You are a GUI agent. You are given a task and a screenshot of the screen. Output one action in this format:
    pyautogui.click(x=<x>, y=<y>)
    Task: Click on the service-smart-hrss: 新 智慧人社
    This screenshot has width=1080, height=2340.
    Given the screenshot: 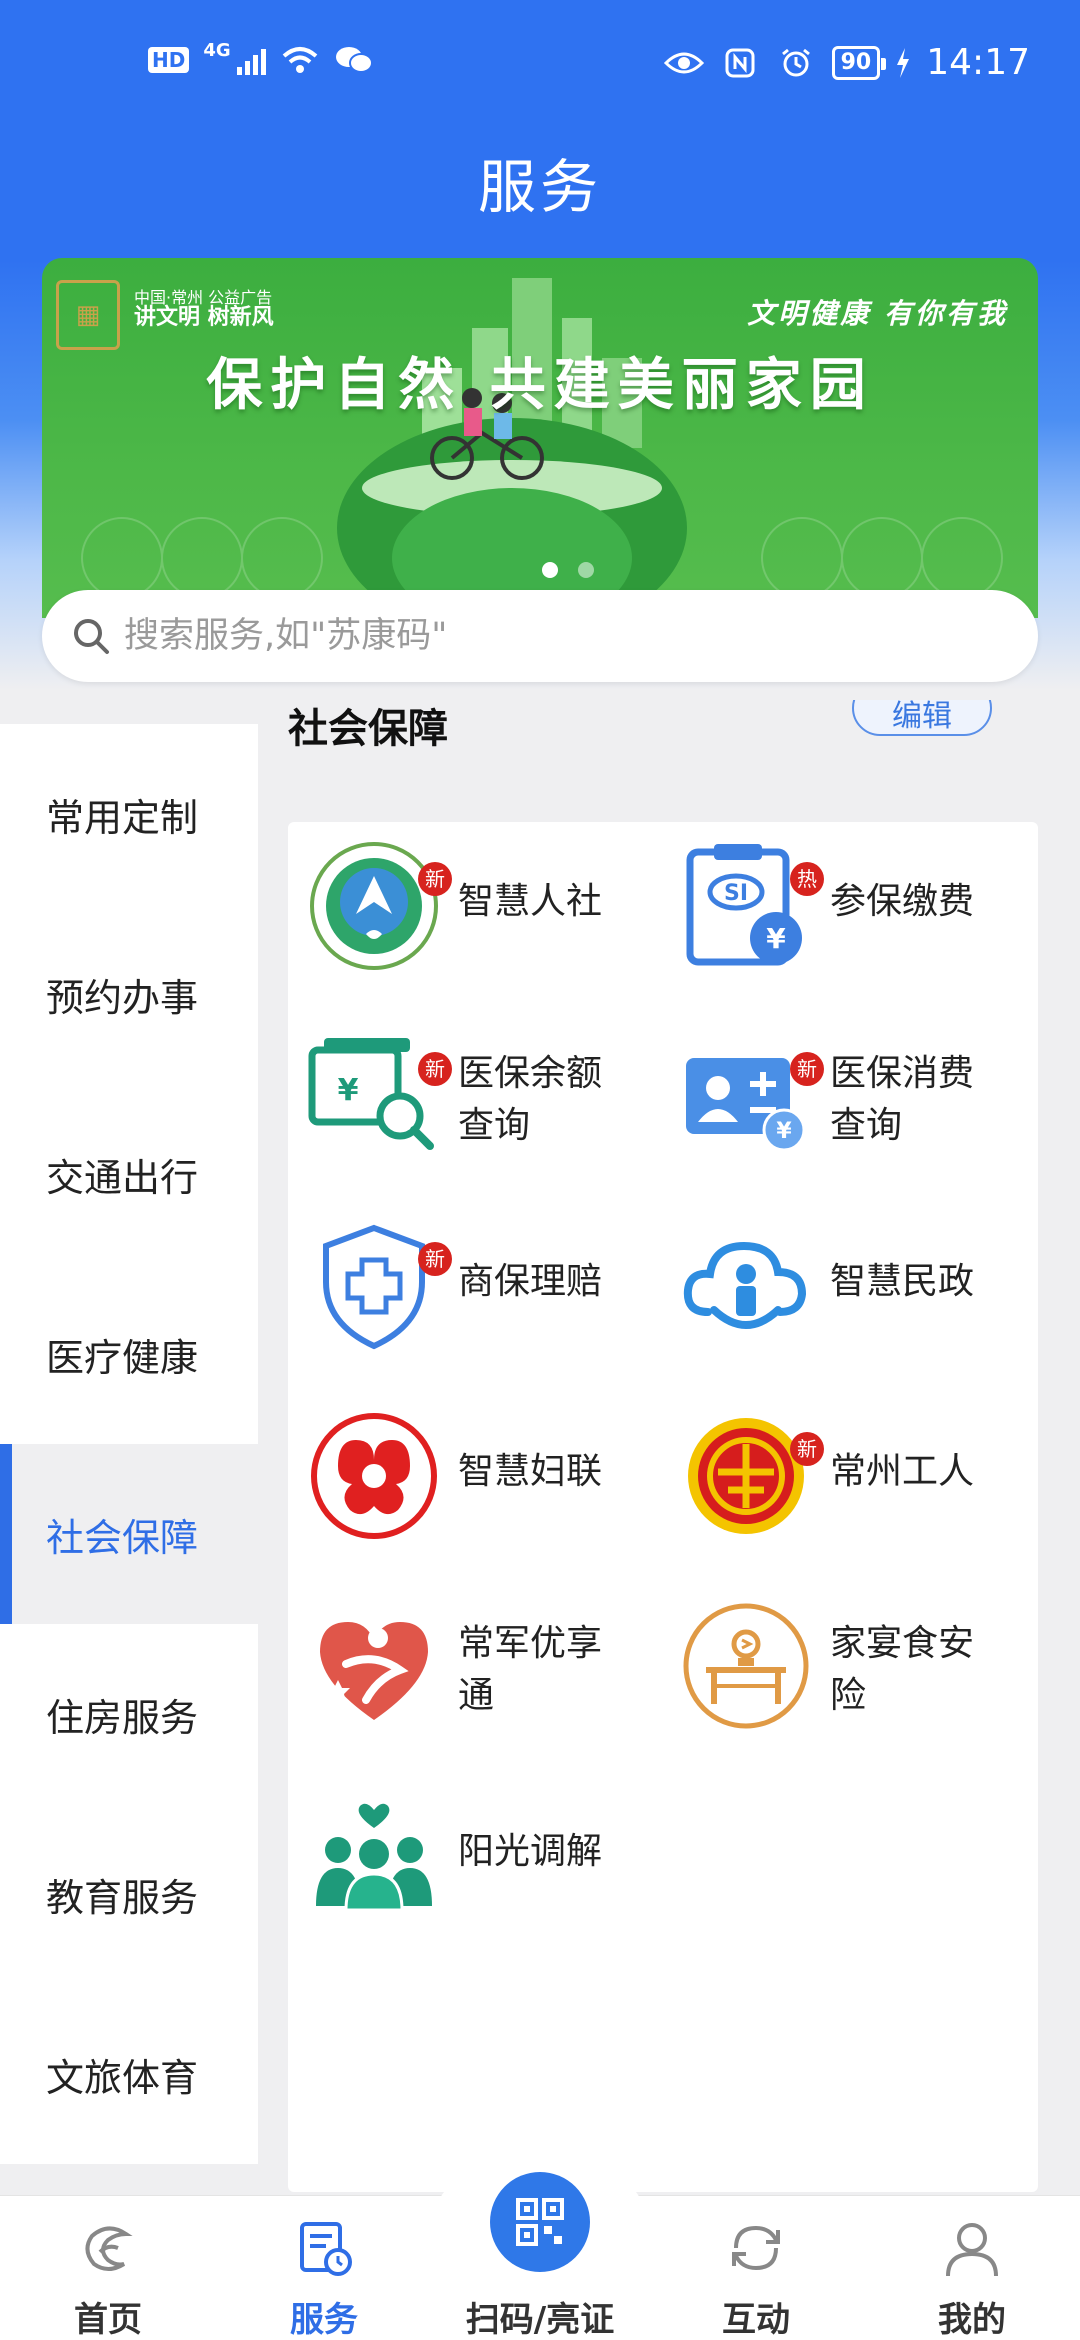 What is the action you would take?
    pyautogui.click(x=473, y=897)
    